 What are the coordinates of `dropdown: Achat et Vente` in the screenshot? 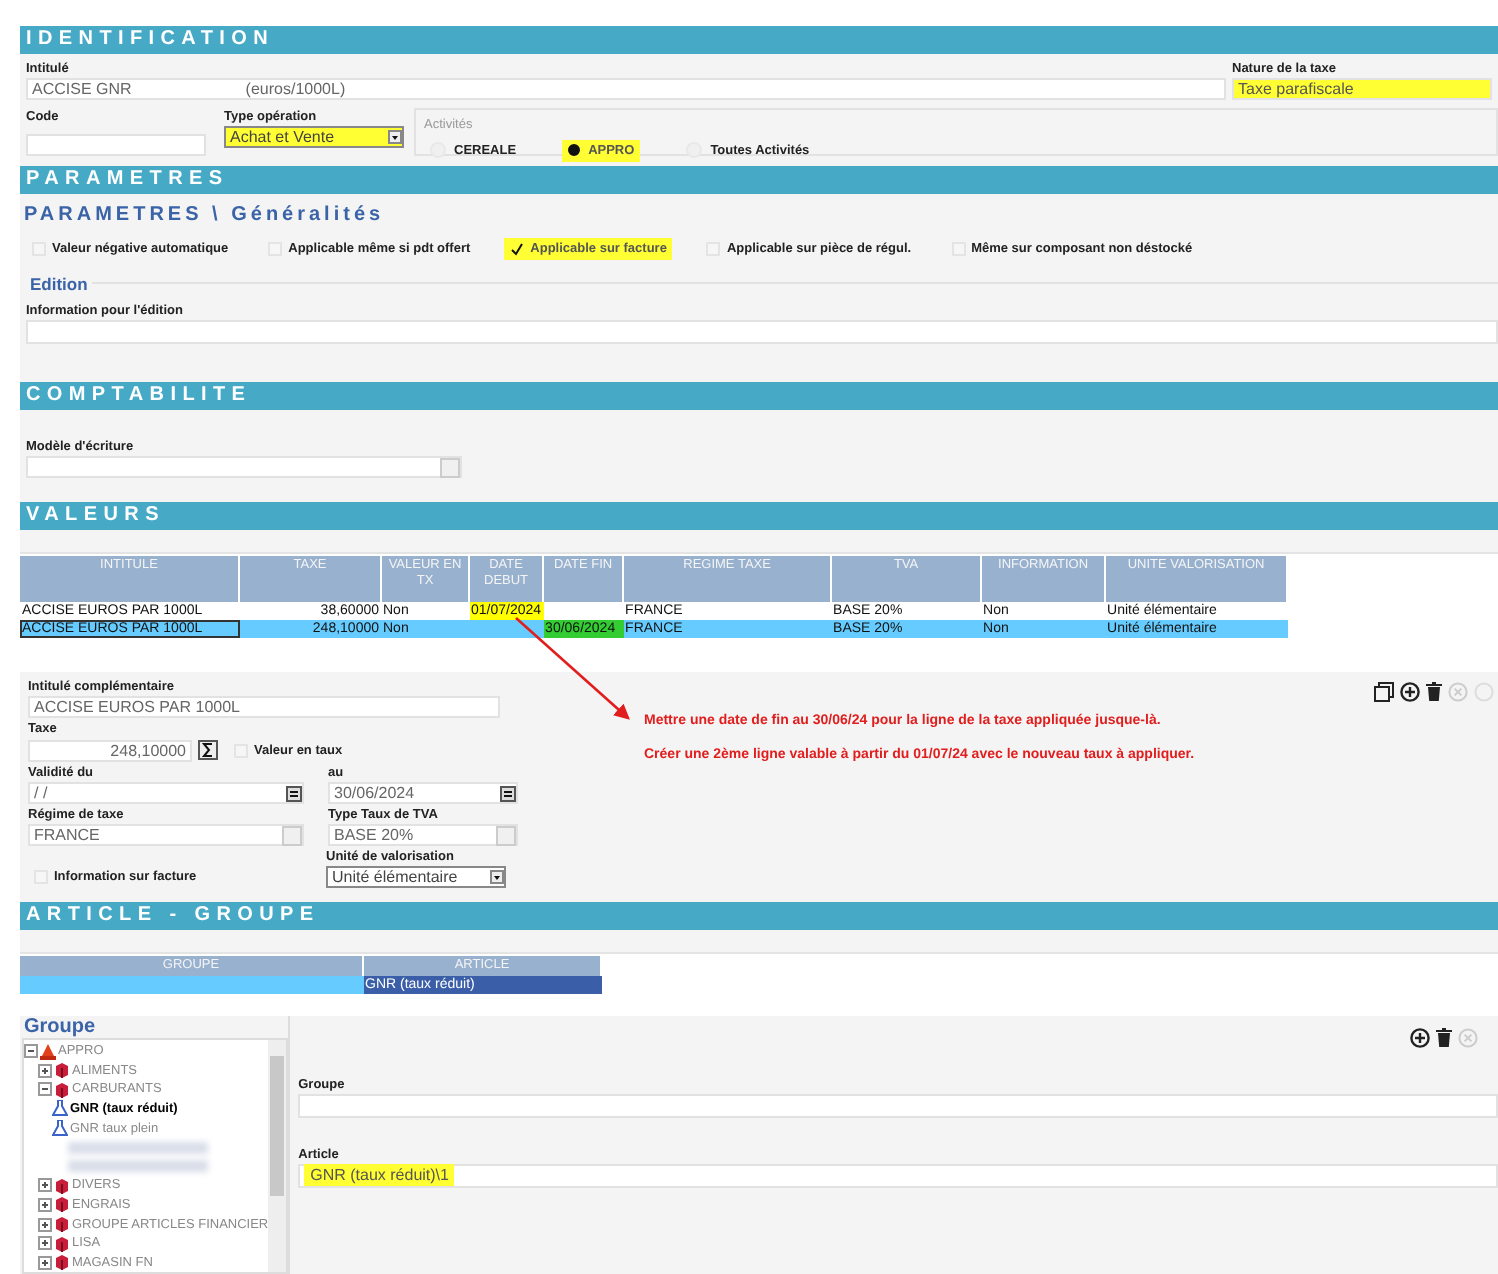 It's located at (314, 137).